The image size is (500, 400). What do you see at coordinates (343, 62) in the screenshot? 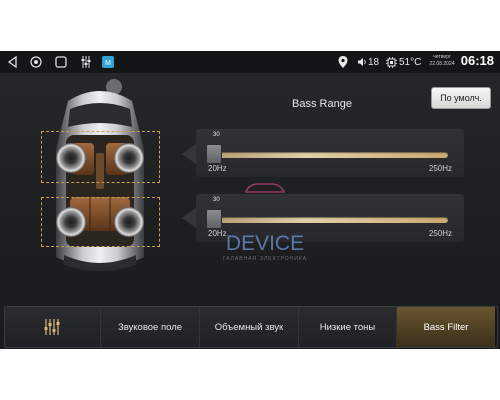
I see `location-icon` at bounding box center [343, 62].